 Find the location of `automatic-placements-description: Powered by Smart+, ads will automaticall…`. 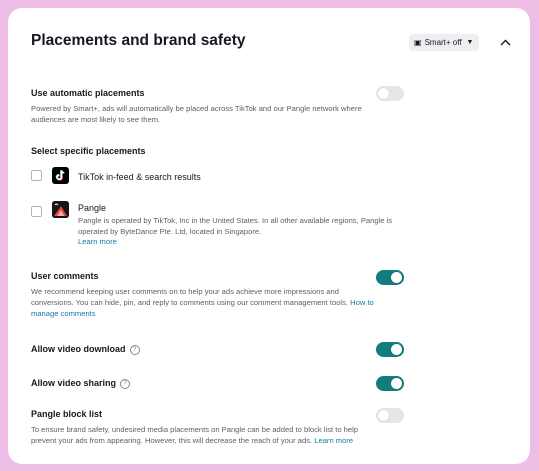

automatic-placements-description: Powered by Smart+, ads will automaticall… is located at coordinates (196, 114).